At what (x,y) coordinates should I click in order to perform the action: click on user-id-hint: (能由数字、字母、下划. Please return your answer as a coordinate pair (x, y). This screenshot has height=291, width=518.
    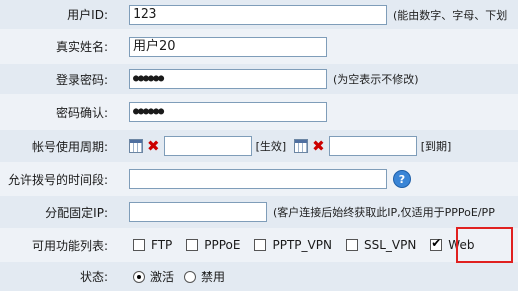
    Looking at the image, I should click on (450, 15).